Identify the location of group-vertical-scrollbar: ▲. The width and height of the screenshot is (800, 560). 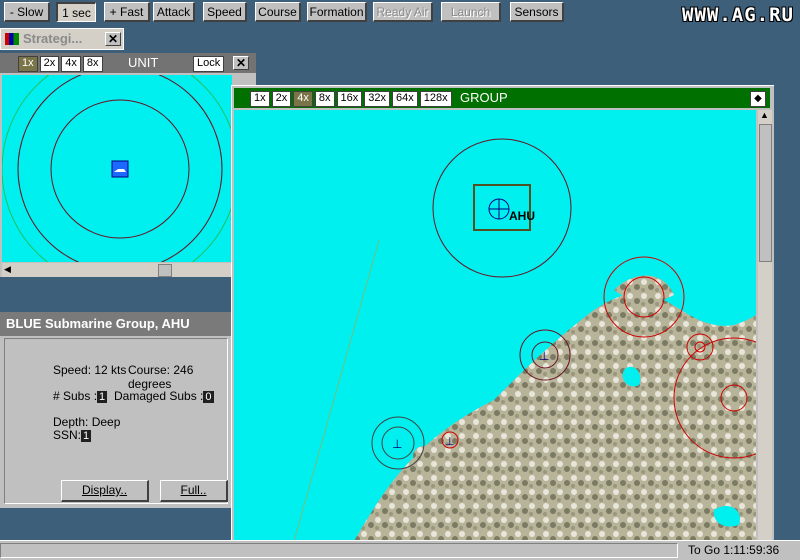
(765, 325).